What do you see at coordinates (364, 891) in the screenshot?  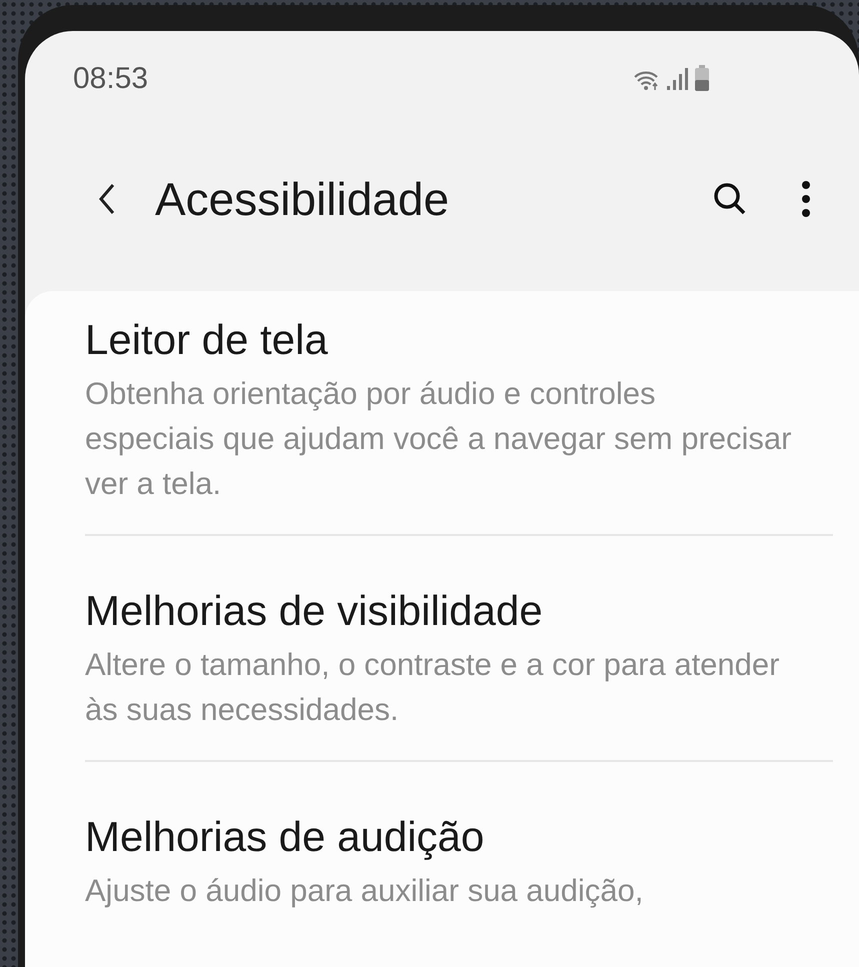 I see `setting-description: Ajuste o áudio para auxiliar sua audição,` at bounding box center [364, 891].